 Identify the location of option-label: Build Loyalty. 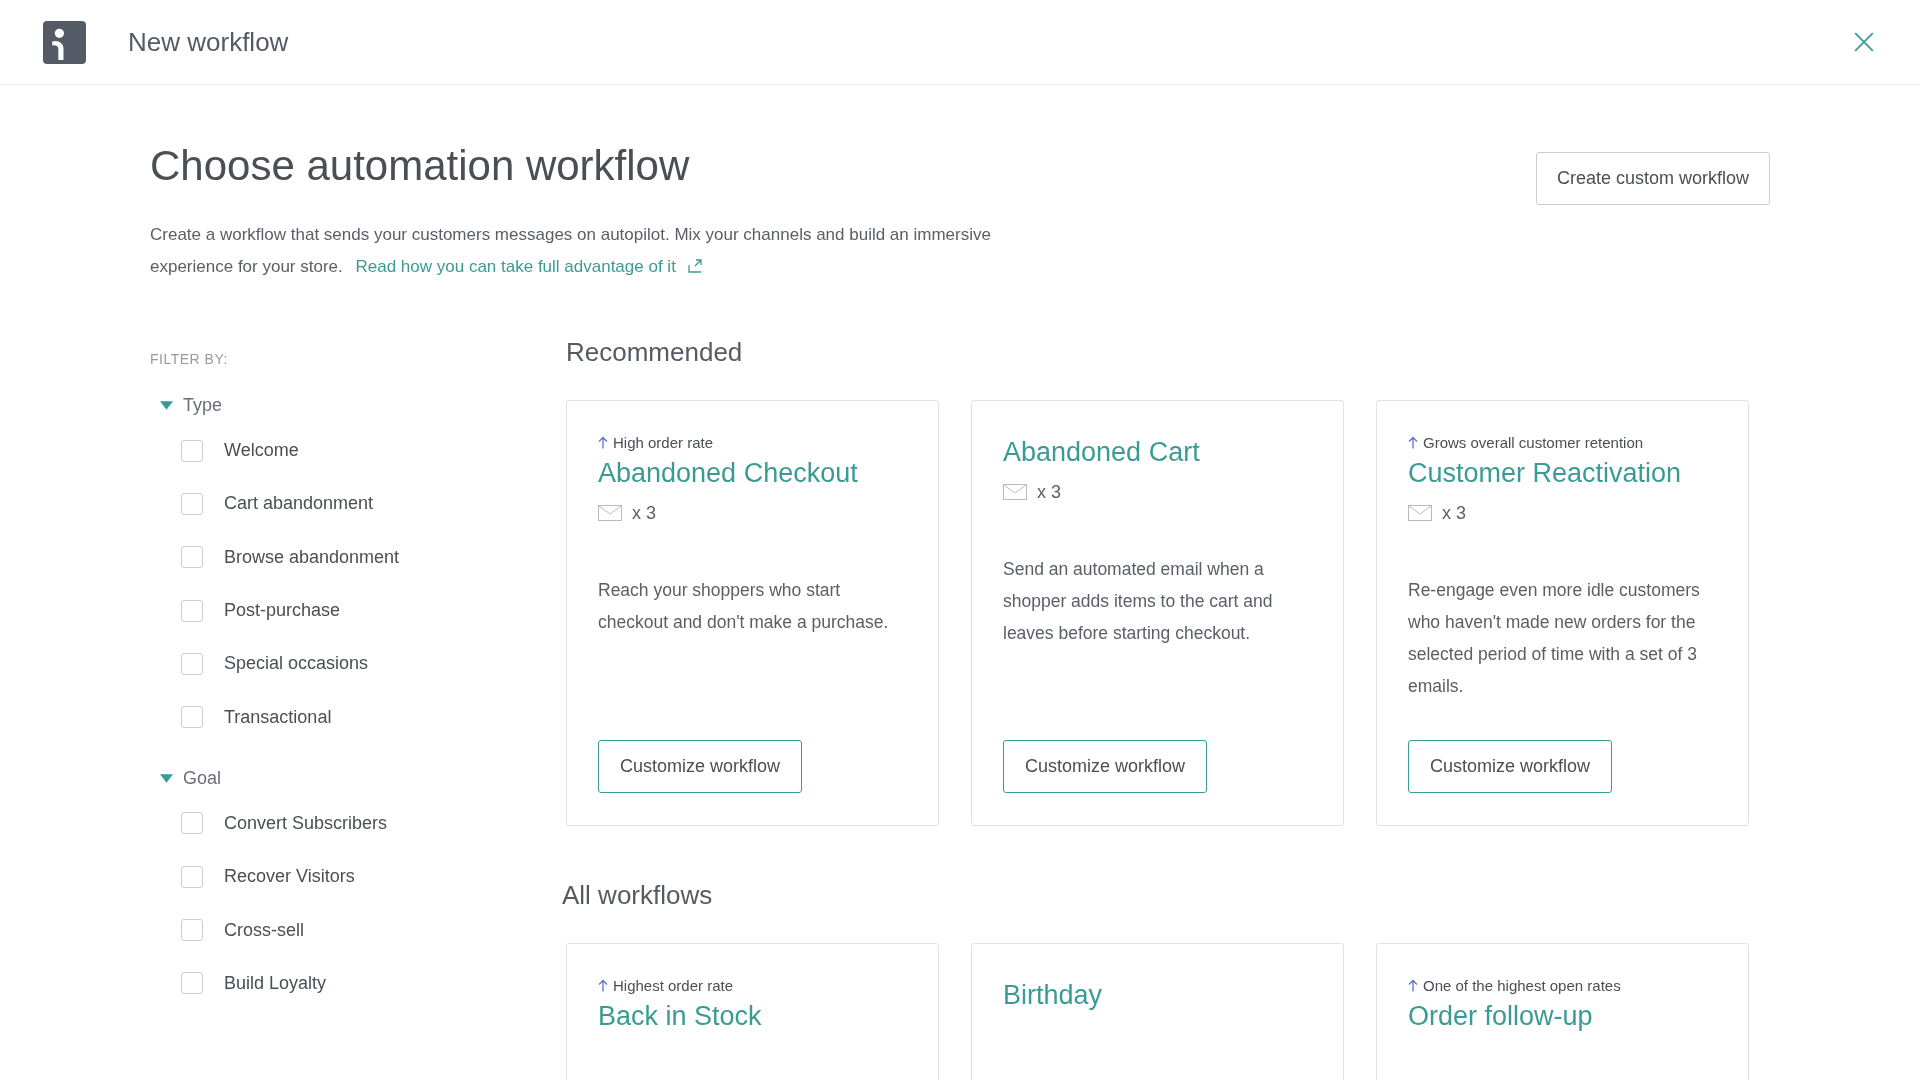
(275, 983).